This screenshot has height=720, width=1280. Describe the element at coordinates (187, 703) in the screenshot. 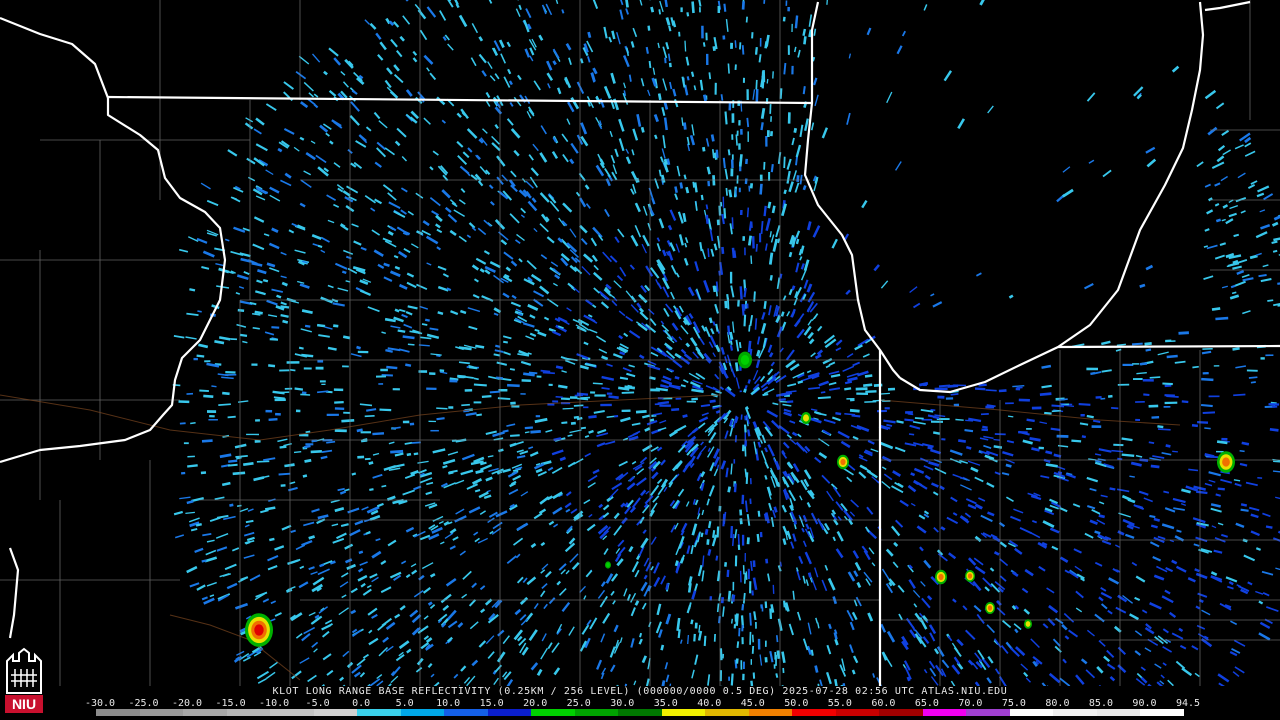

I see `scale-label: -20.0` at that location.